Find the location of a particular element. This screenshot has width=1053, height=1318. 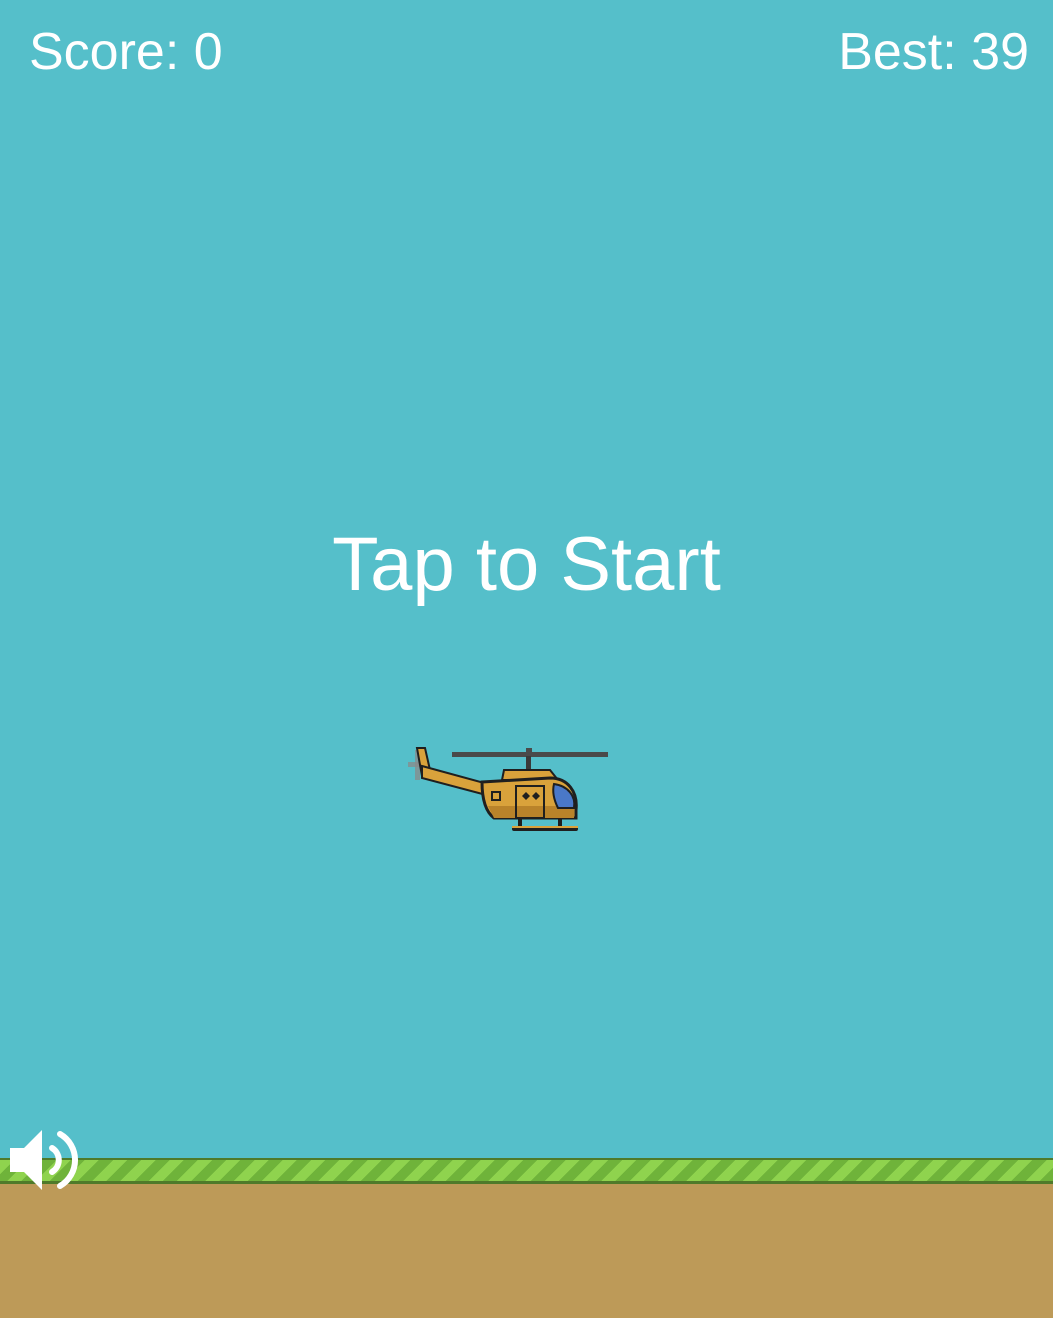

tap-to-start-prompt: Tap to Start is located at coordinates (526, 565).